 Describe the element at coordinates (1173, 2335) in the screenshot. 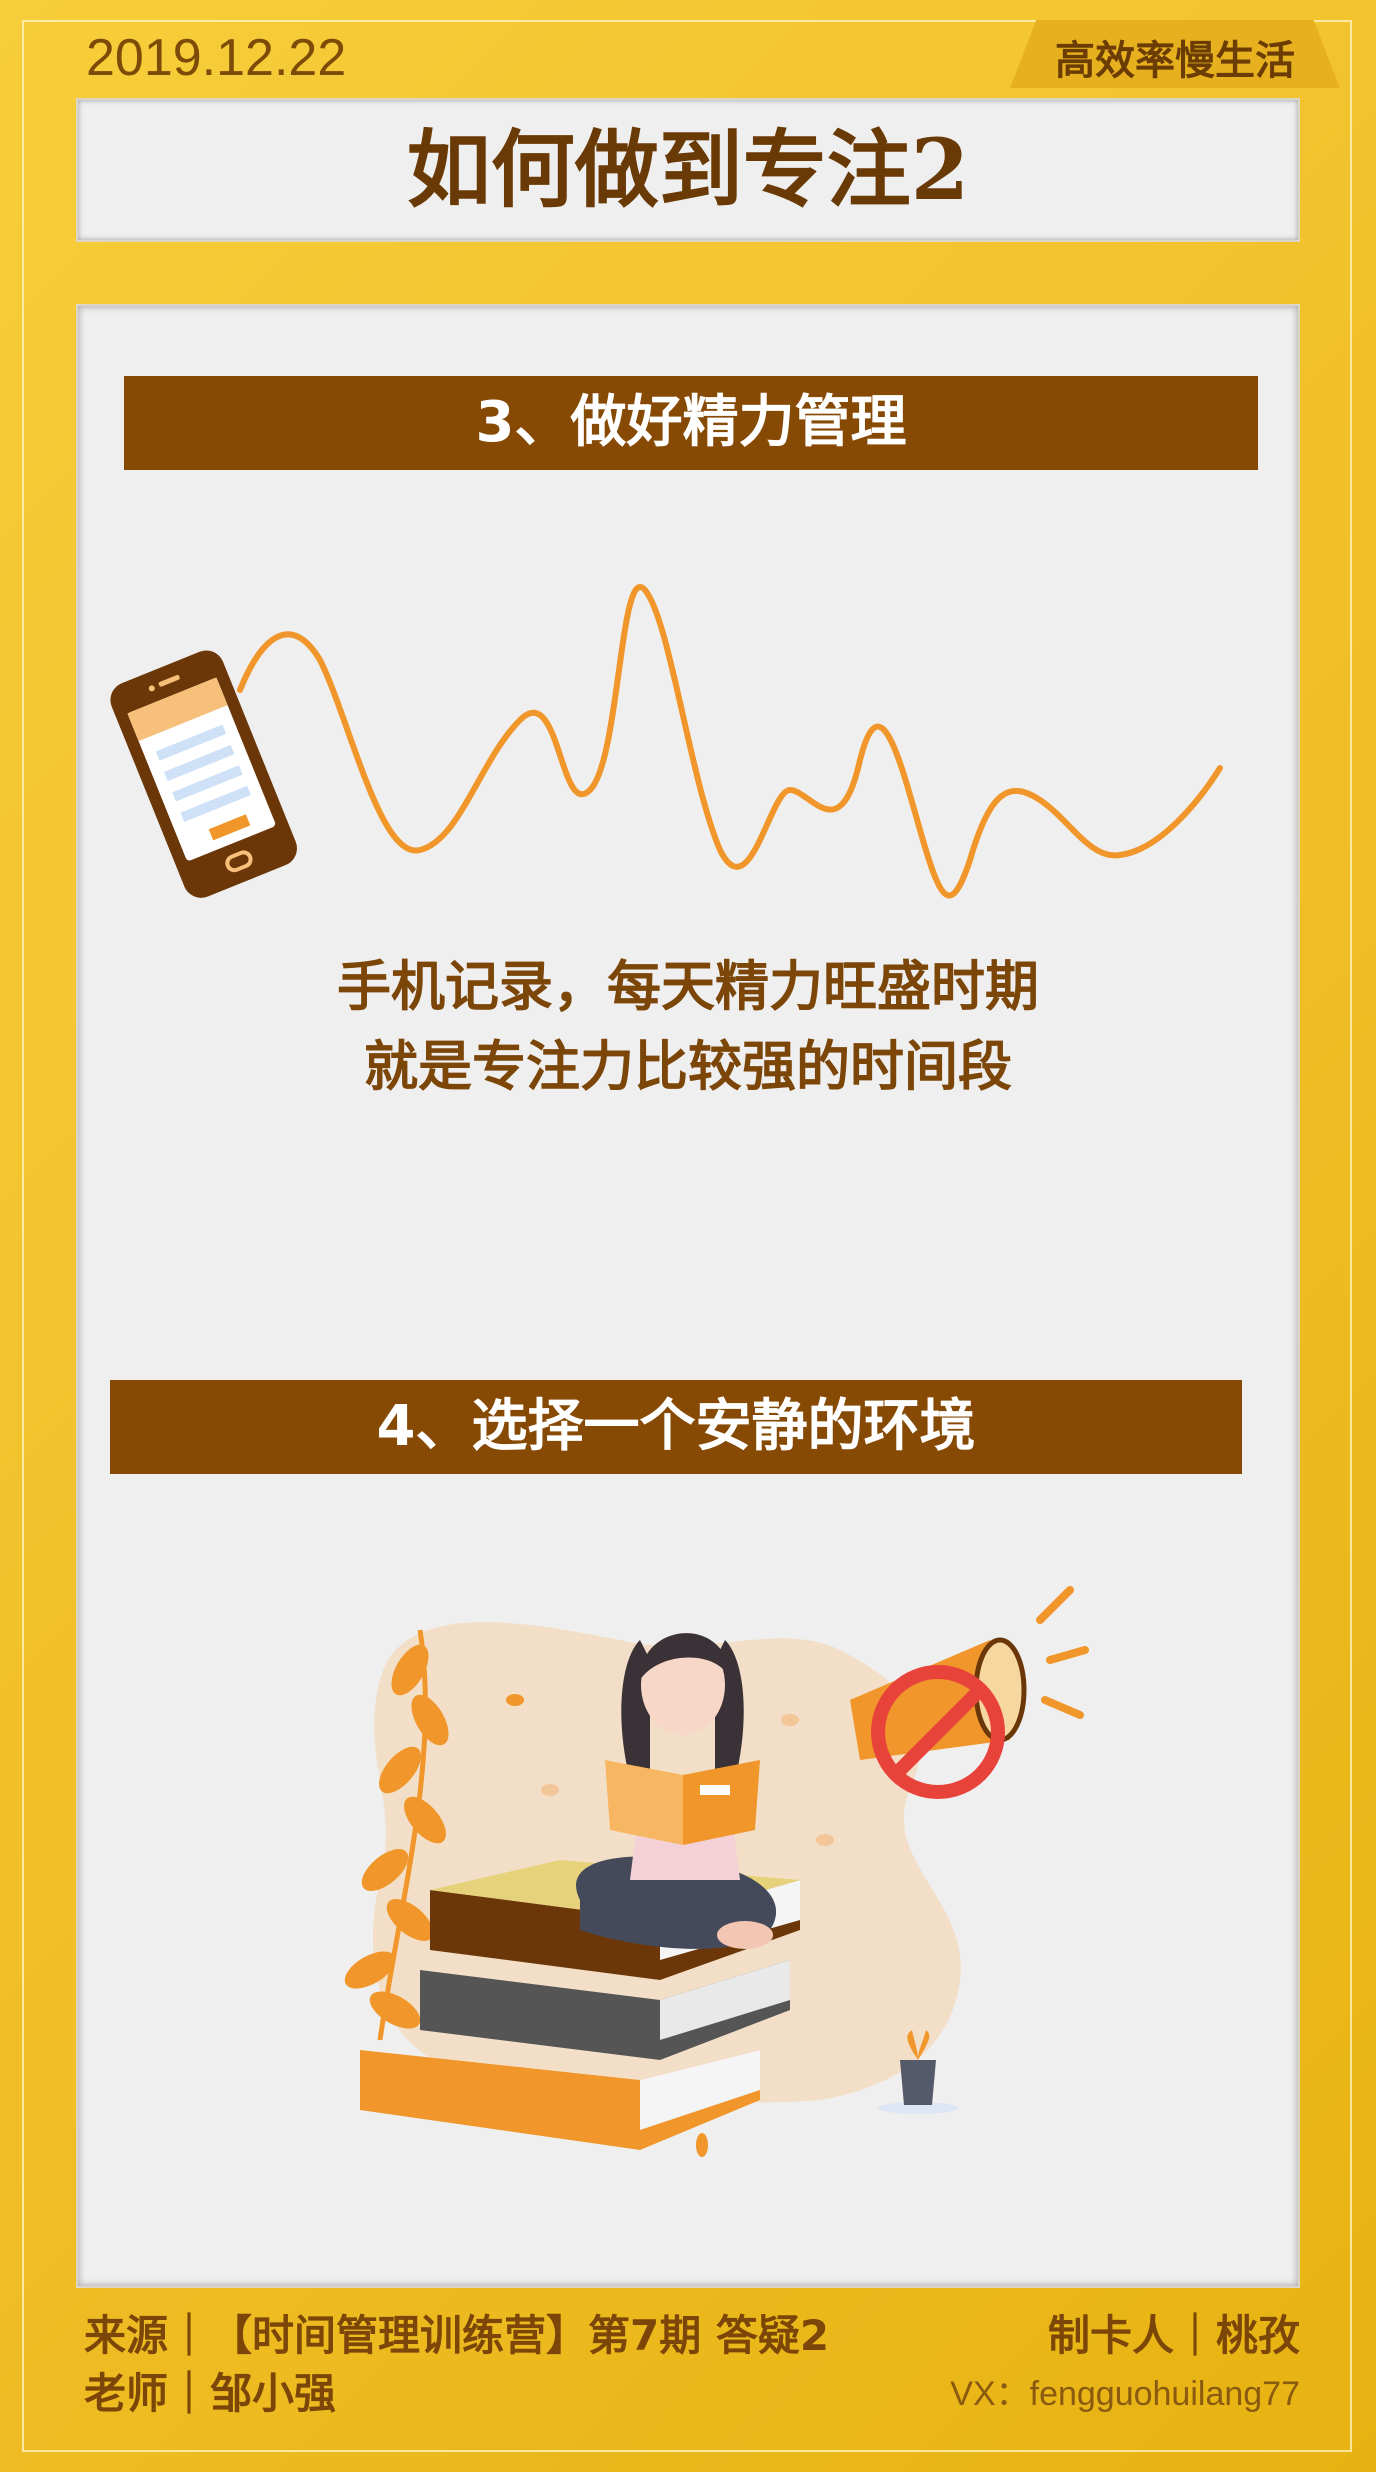

I see `maker-text: 制卡人｜桃孜` at that location.